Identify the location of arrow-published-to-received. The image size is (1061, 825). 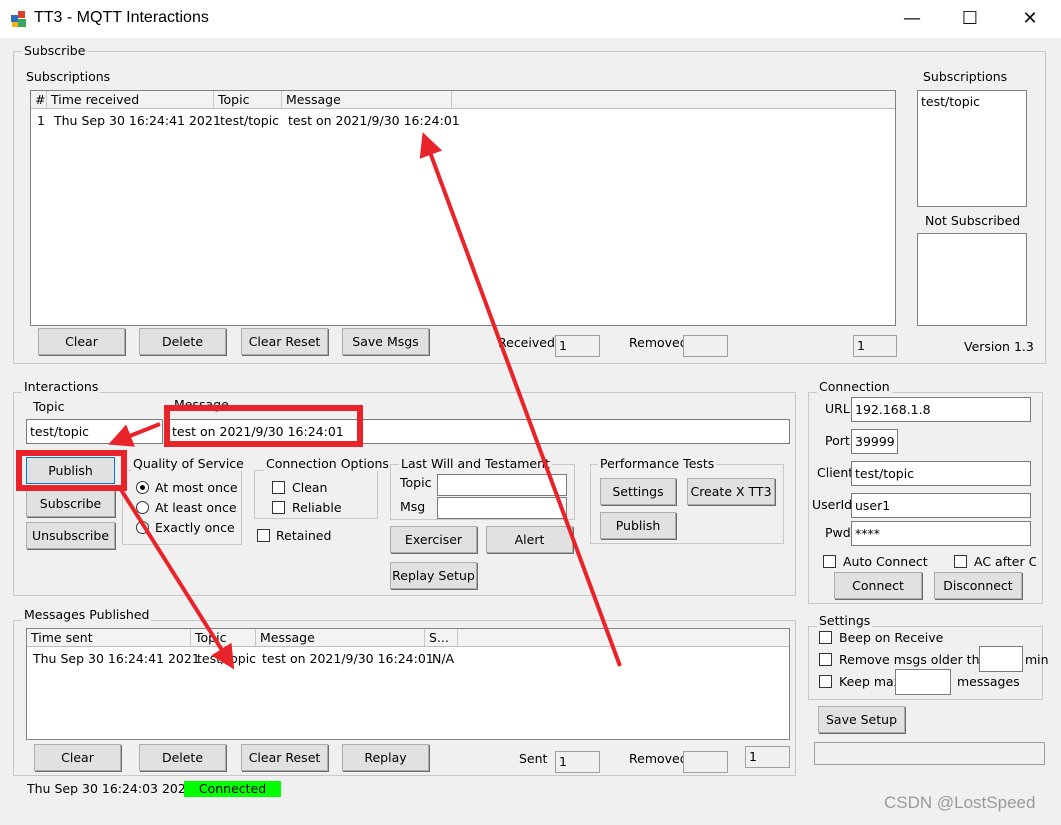
(520, 399).